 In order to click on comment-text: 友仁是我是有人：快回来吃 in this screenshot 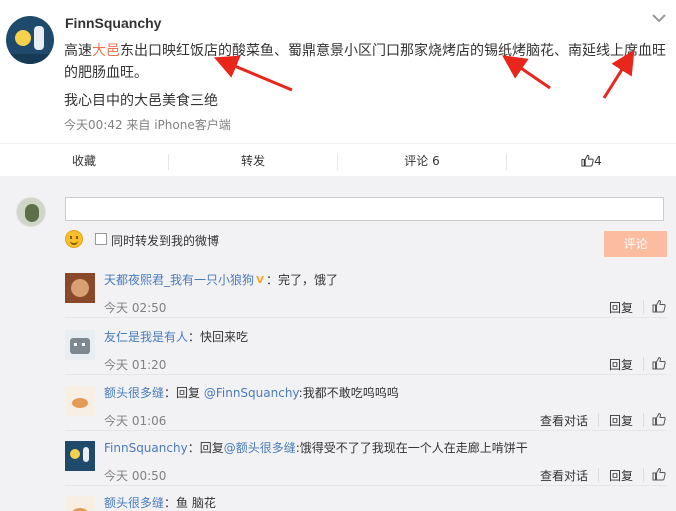, I will do `click(176, 337)`.